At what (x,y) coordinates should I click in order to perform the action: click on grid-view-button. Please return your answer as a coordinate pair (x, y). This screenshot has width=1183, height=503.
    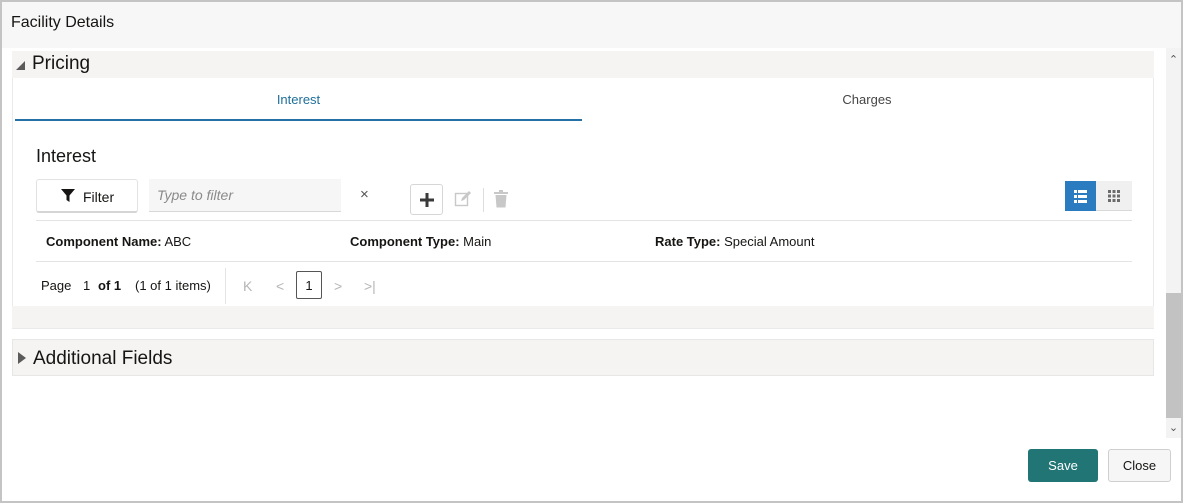
    Looking at the image, I should click on (1114, 196).